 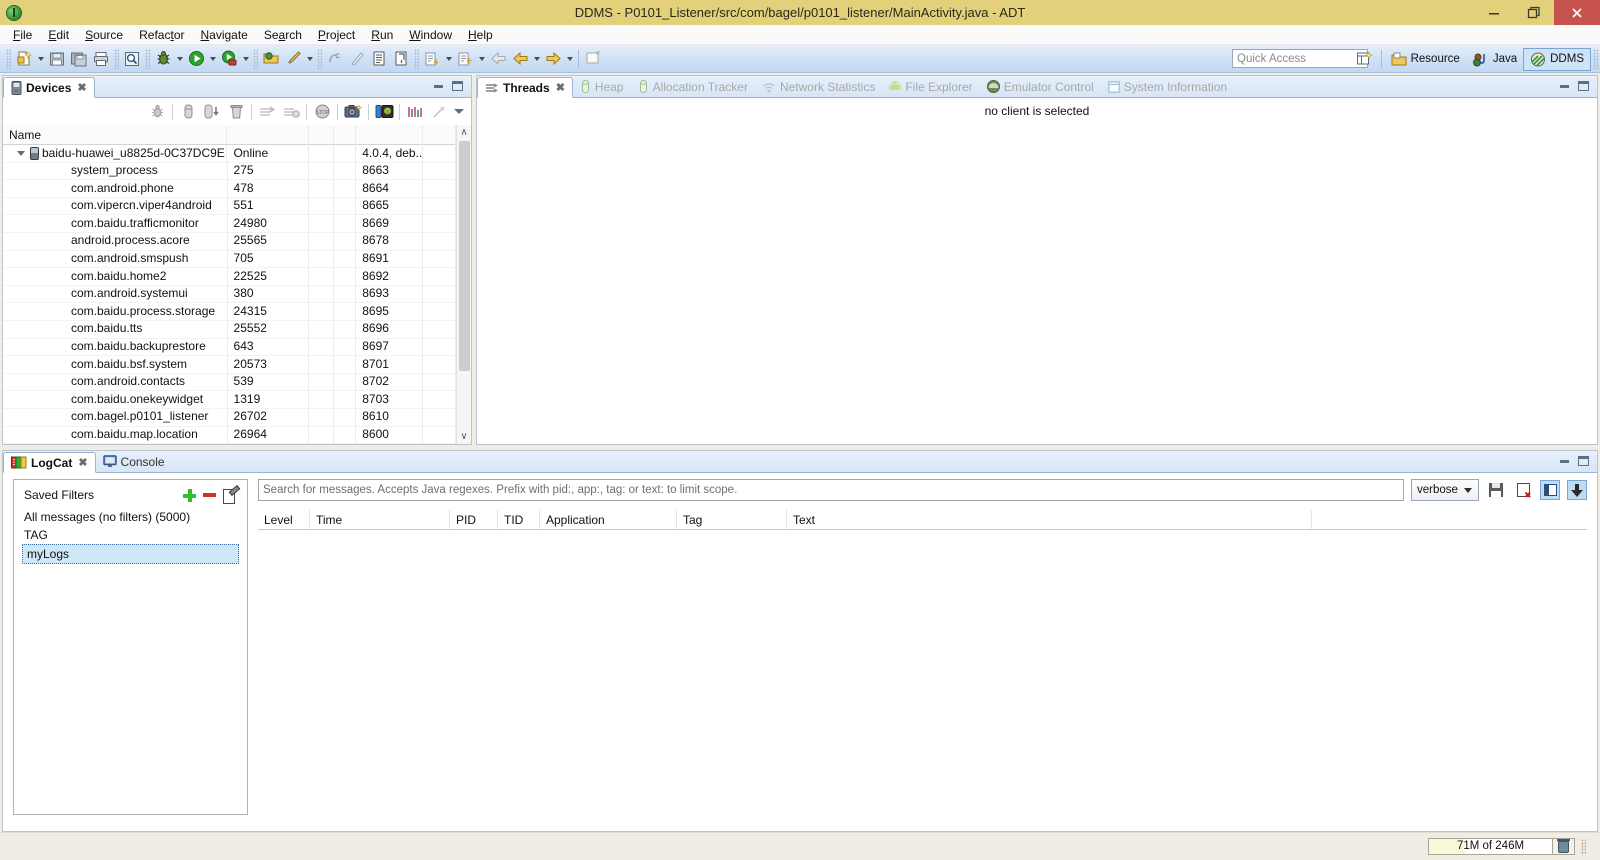 What do you see at coordinates (353, 112) in the screenshot?
I see `screen-capture-icon` at bounding box center [353, 112].